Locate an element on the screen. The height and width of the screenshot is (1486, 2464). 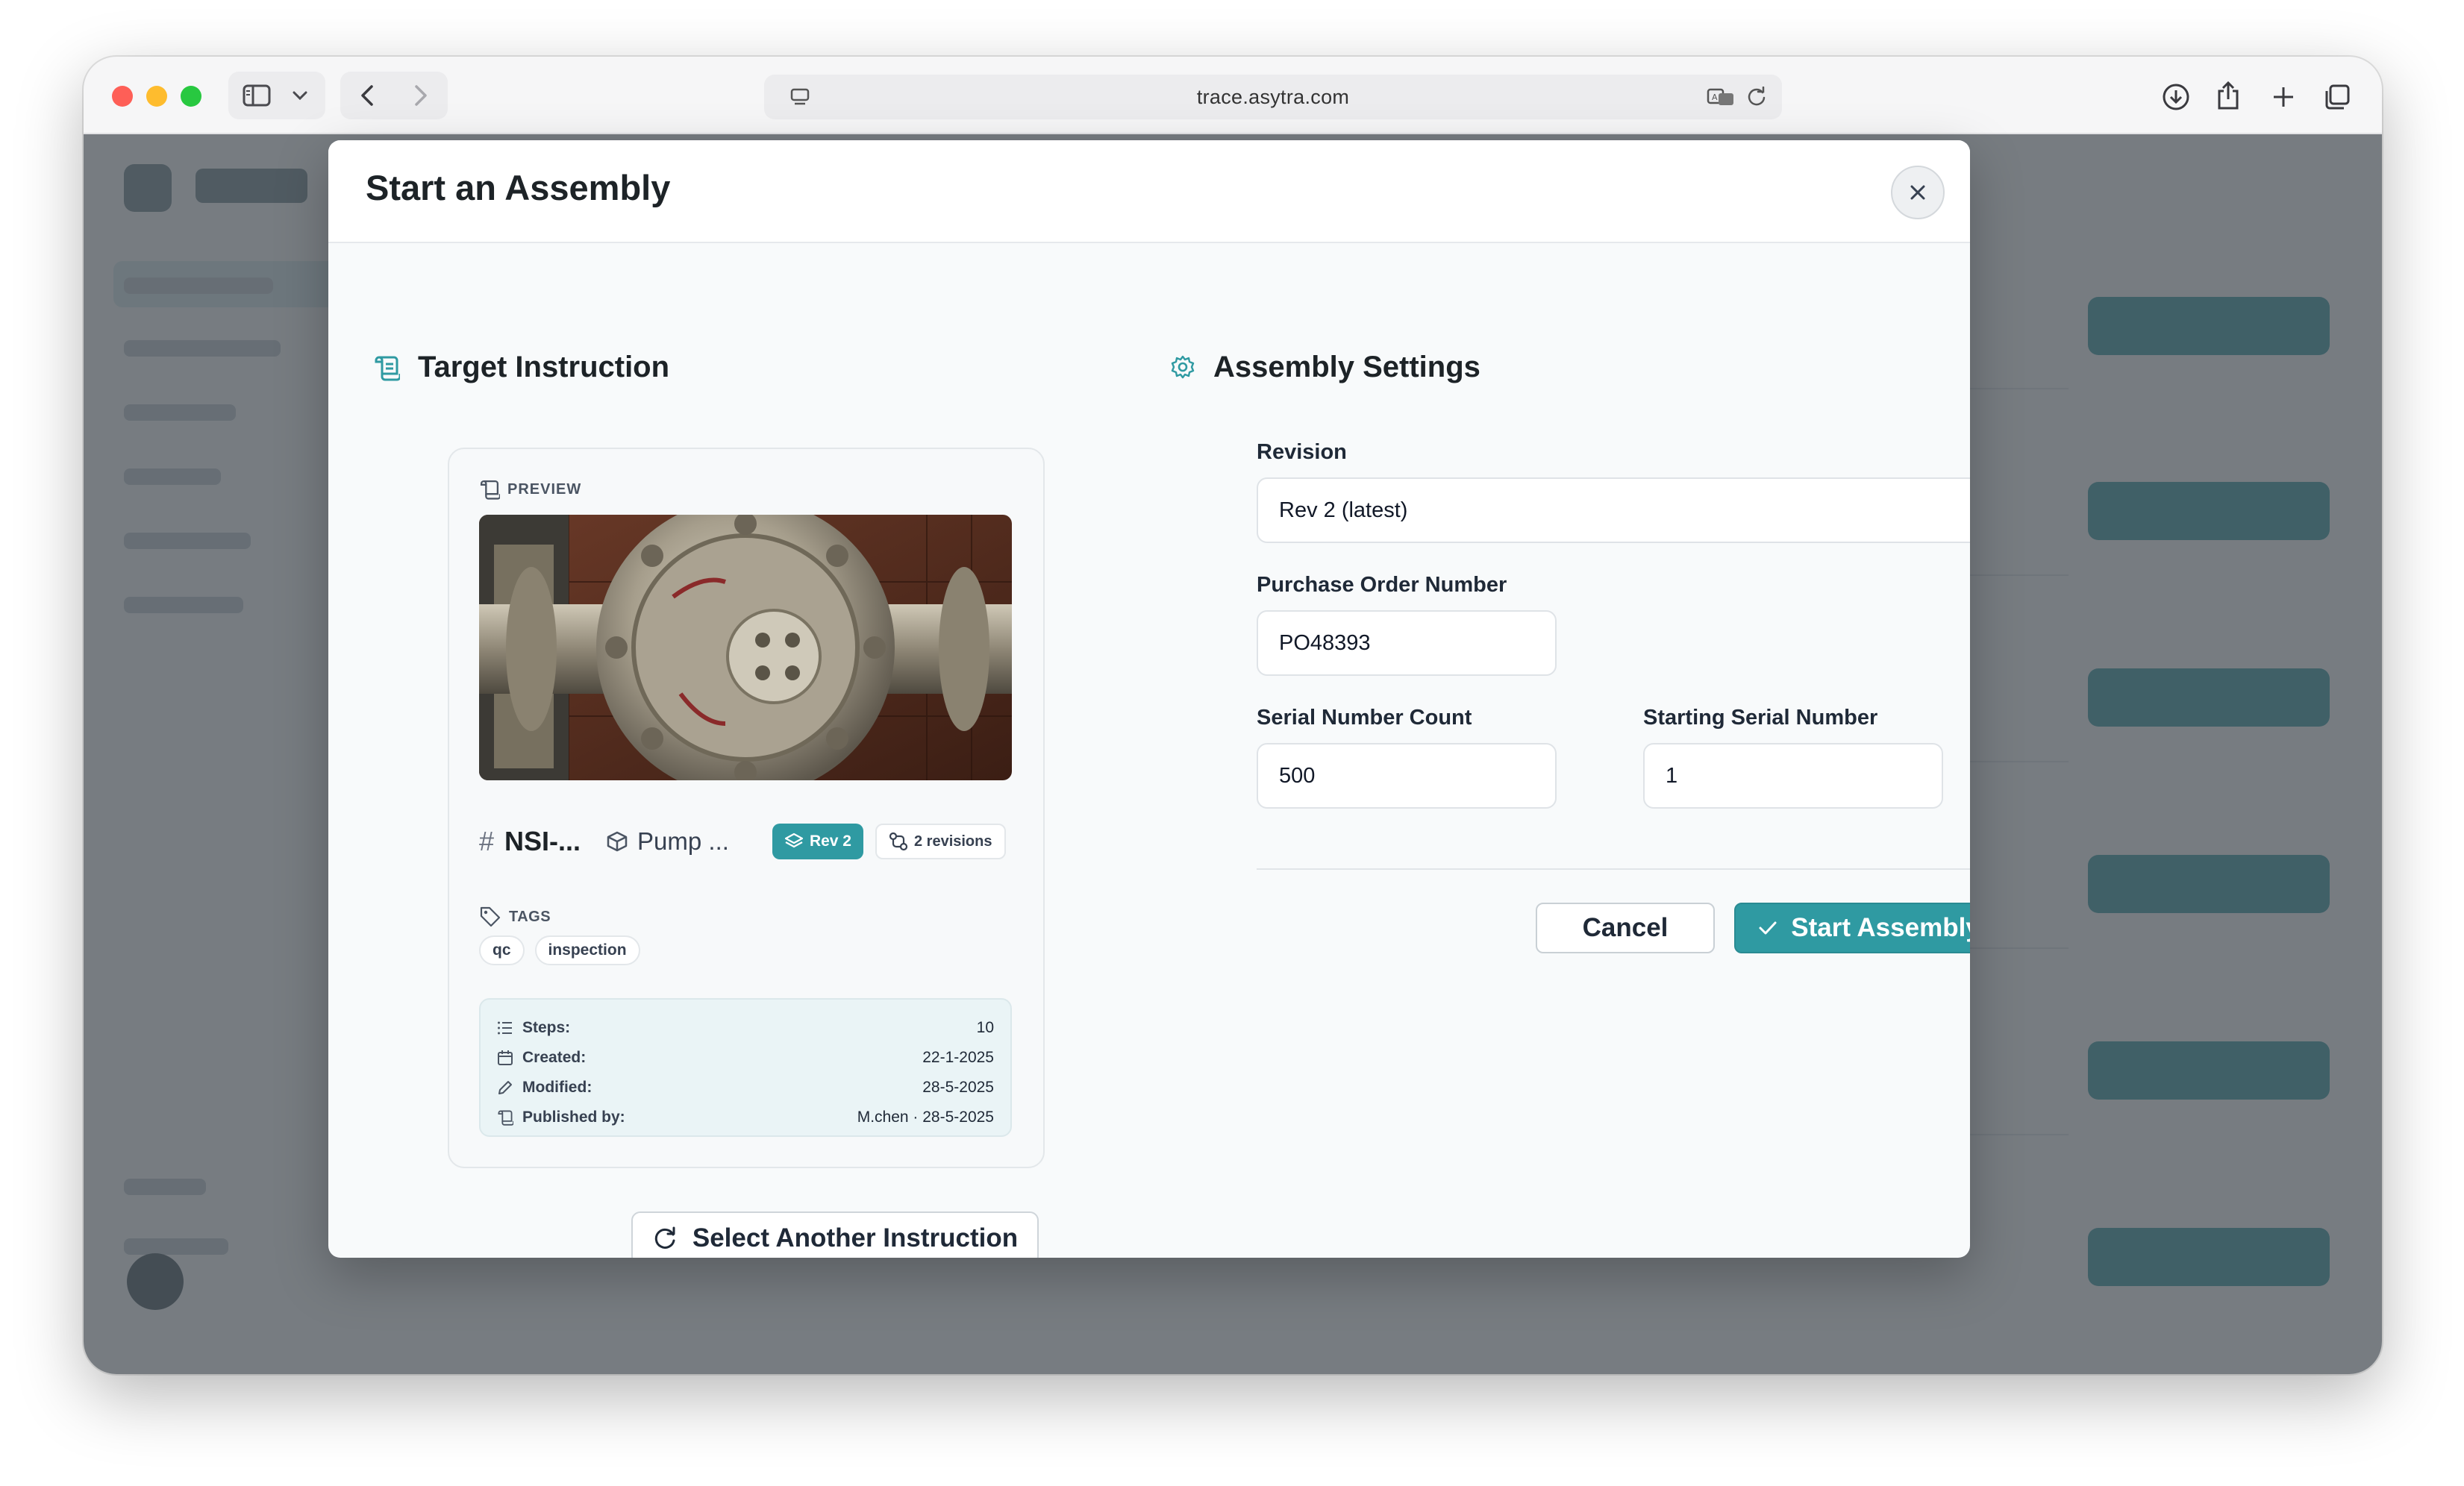
starting-serial-number-label: Starting Serial Number is located at coordinates (1760, 718).